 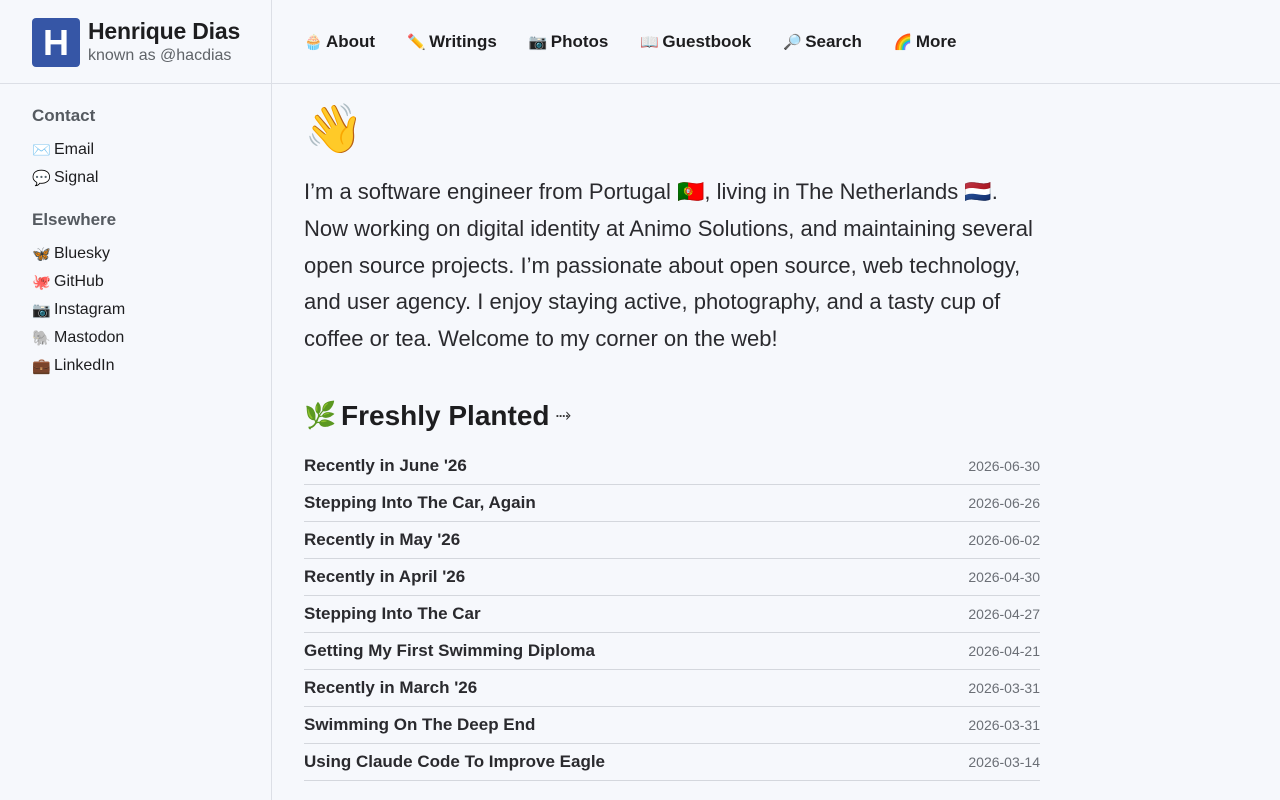 I want to click on post-link: Stepping Into The Car, so click(x=392, y=614).